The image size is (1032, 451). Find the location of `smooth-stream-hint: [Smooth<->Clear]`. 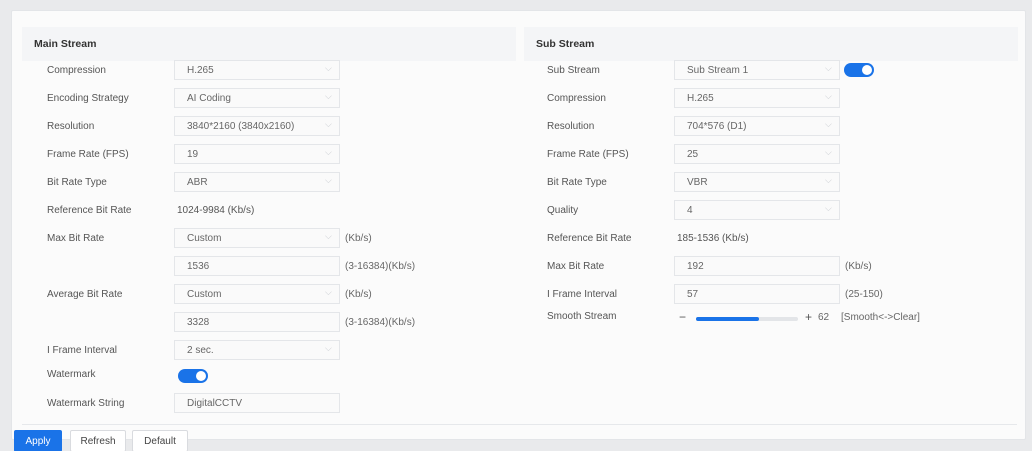

smooth-stream-hint: [Smooth<->Clear] is located at coordinates (880, 317).